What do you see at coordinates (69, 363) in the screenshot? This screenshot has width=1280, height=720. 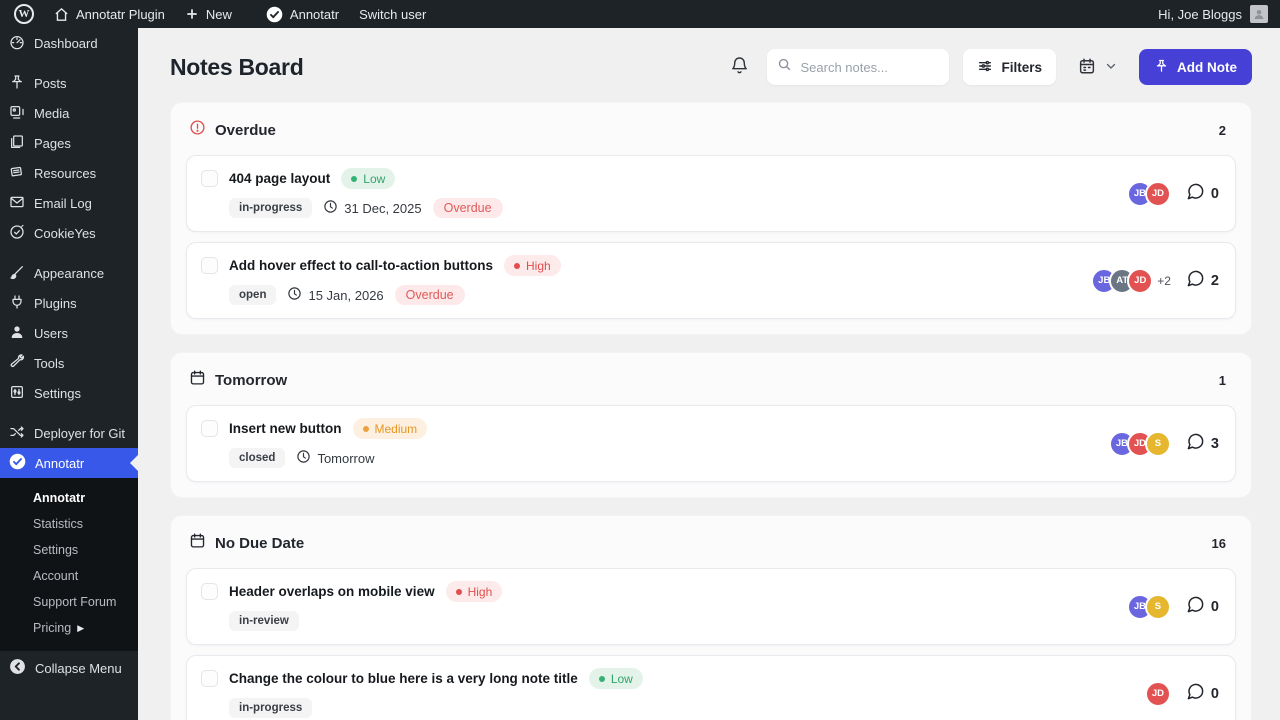 I see `sidebar-item-tools: Tools` at bounding box center [69, 363].